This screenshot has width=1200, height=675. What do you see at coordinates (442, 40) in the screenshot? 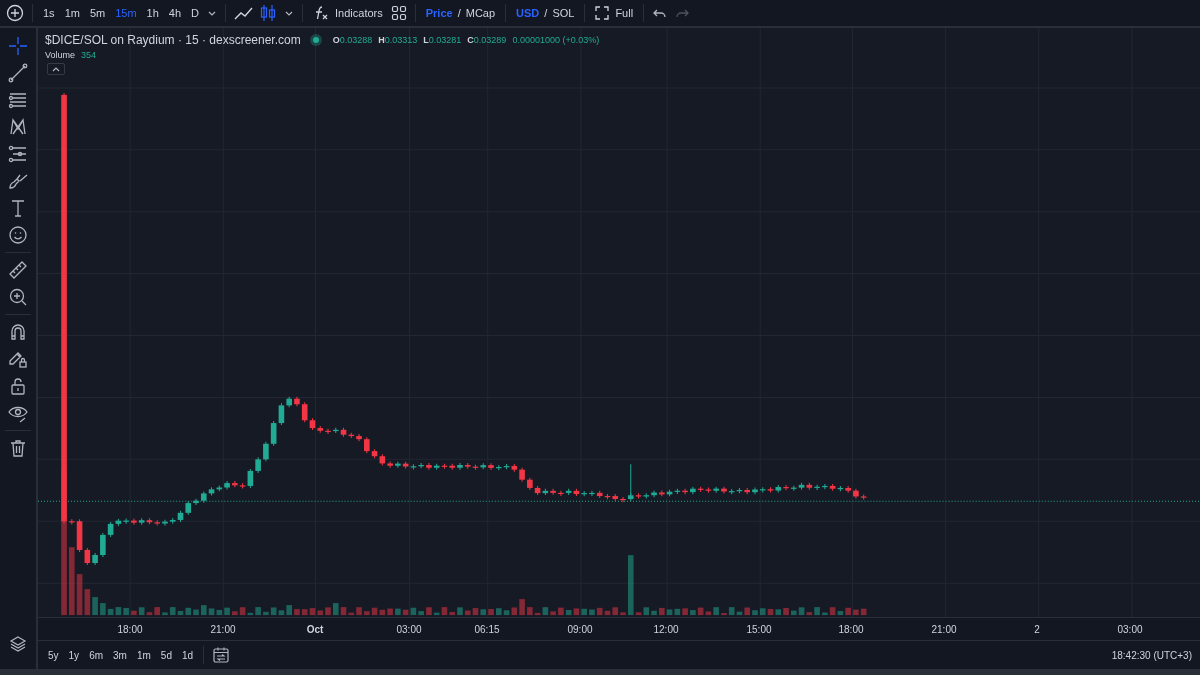
I see `ohlc-value: L0.03281` at bounding box center [442, 40].